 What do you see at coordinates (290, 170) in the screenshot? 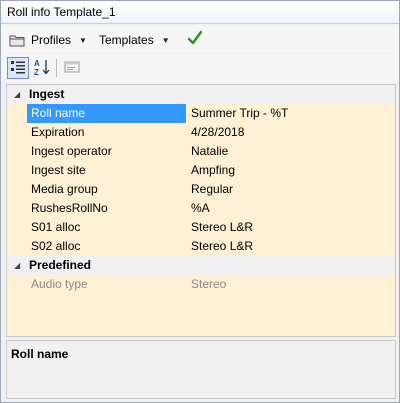
I see `property-value: Ampfing` at bounding box center [290, 170].